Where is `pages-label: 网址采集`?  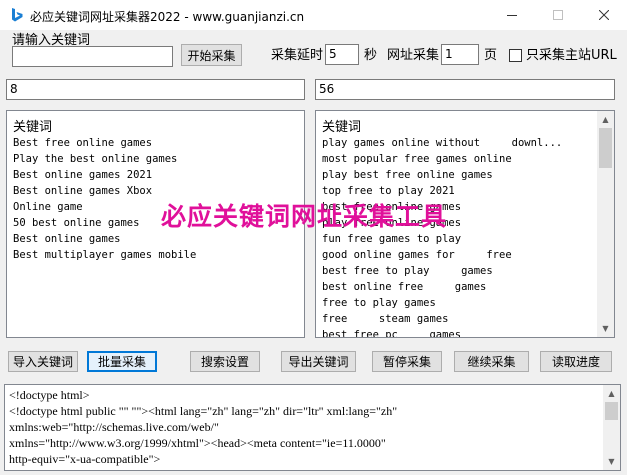
pages-label: 网址采集 is located at coordinates (413, 55).